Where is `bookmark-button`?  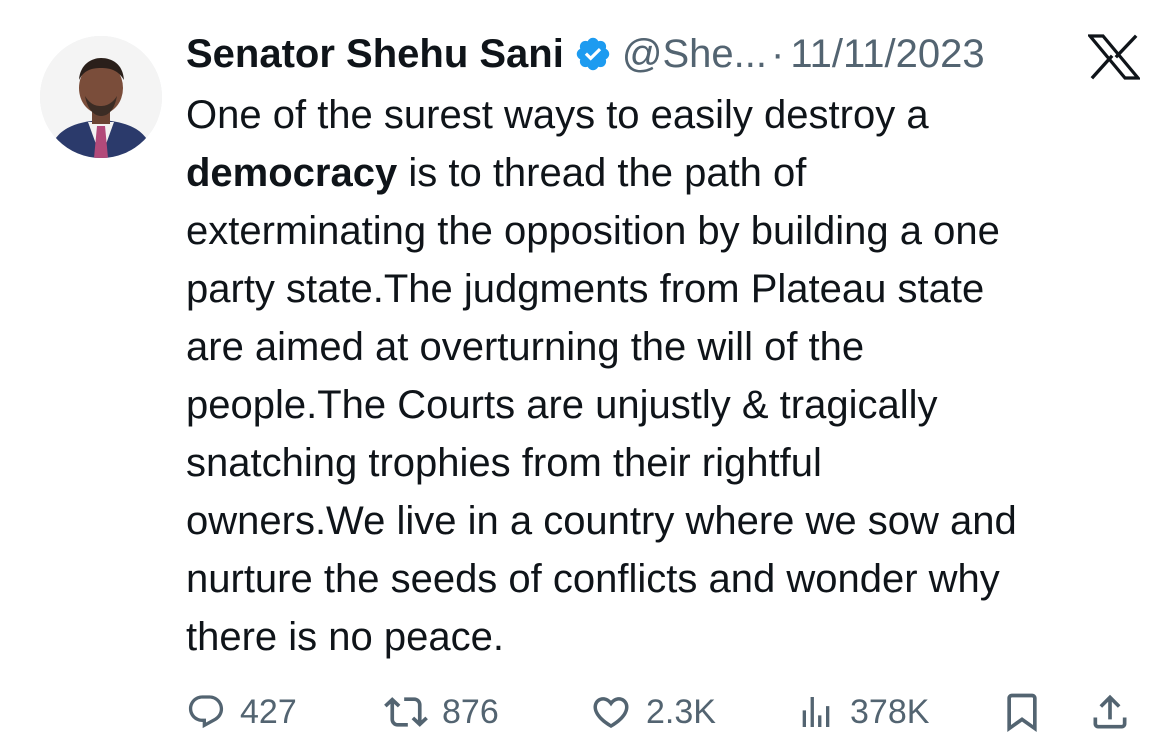 bookmark-button is located at coordinates (1022, 712).